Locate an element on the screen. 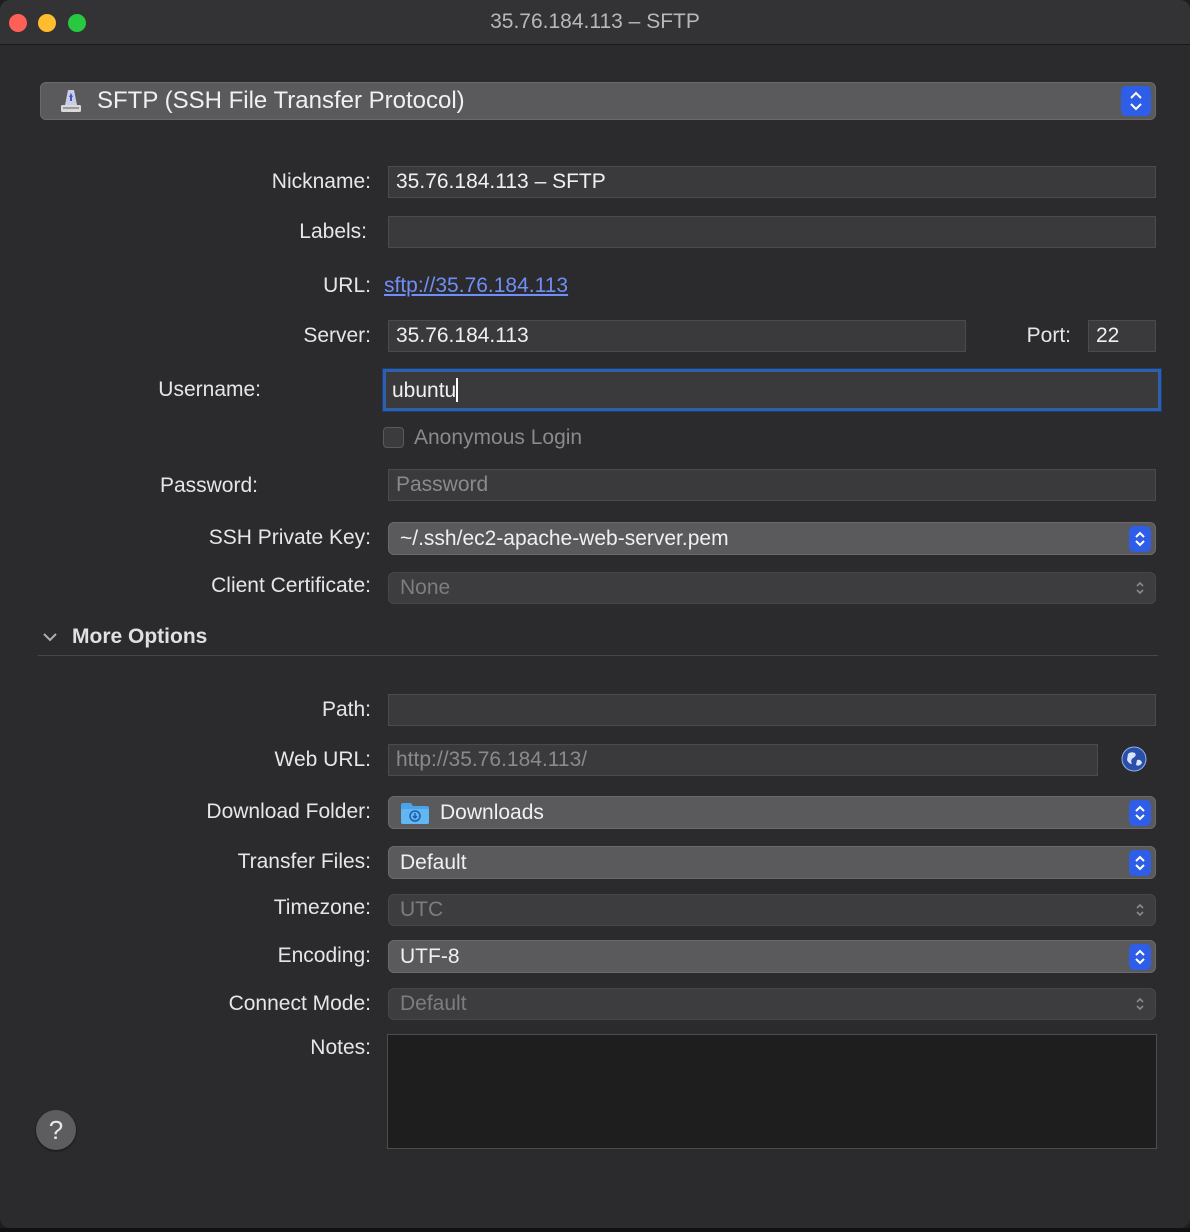  more-options-disclosure: More Options is located at coordinates (123, 637).